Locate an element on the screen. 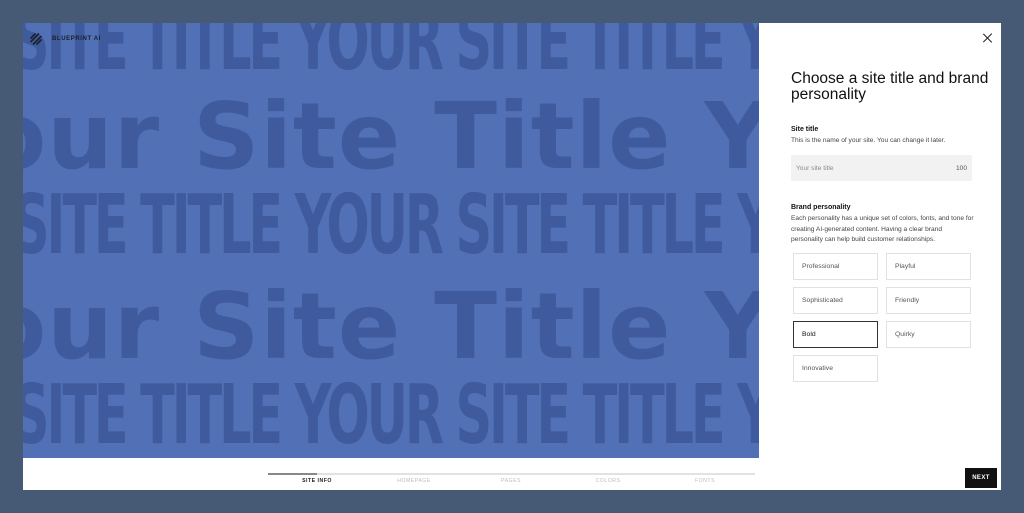 This screenshot has height=513, width=1024. step-progress-fill is located at coordinates (292, 474).